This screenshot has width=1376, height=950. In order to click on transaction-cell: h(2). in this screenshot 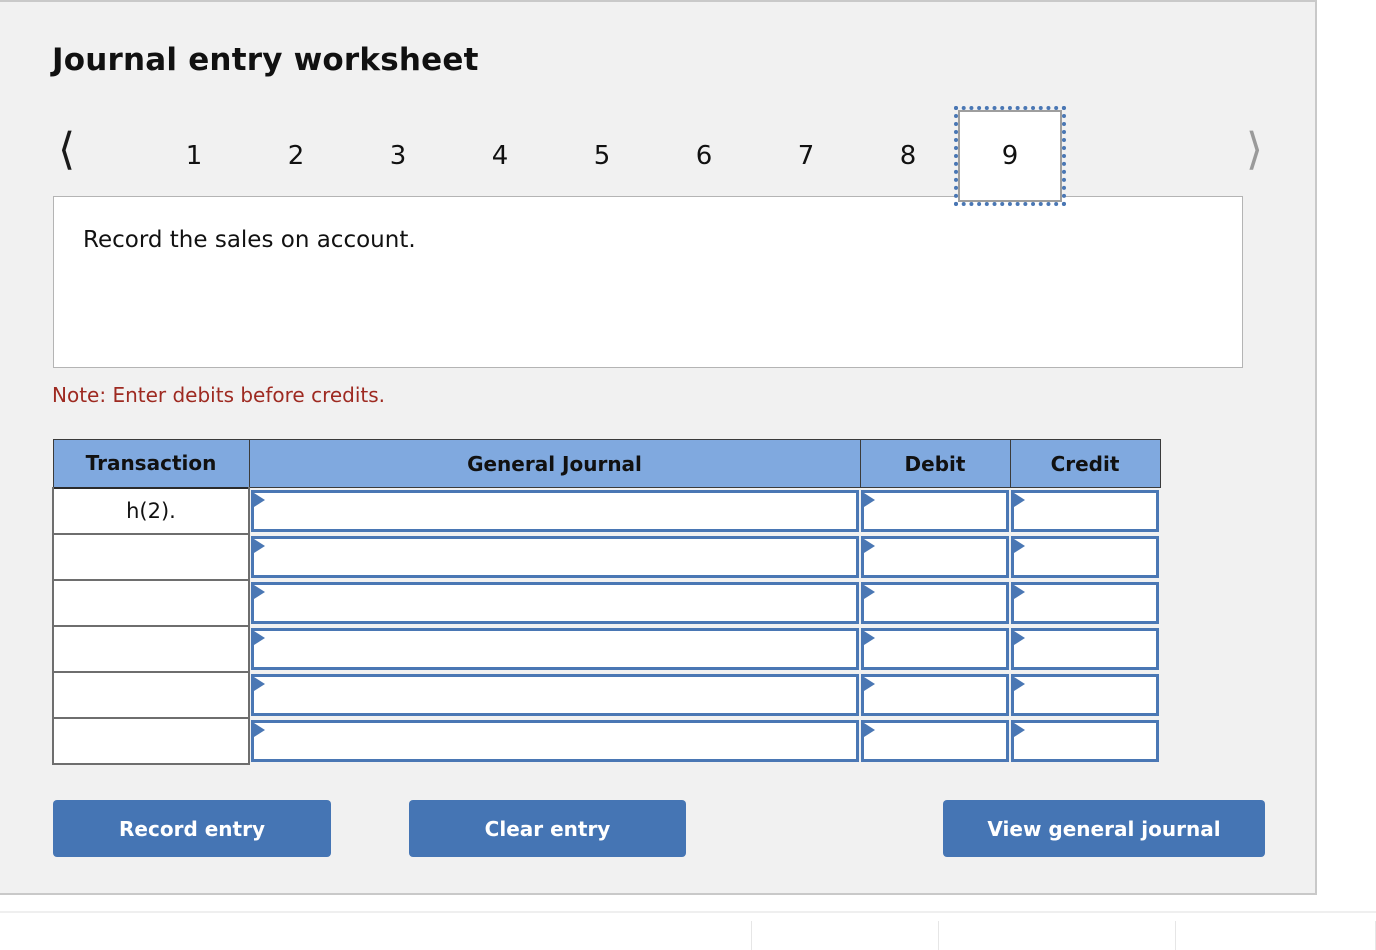, I will do `click(151, 510)`.